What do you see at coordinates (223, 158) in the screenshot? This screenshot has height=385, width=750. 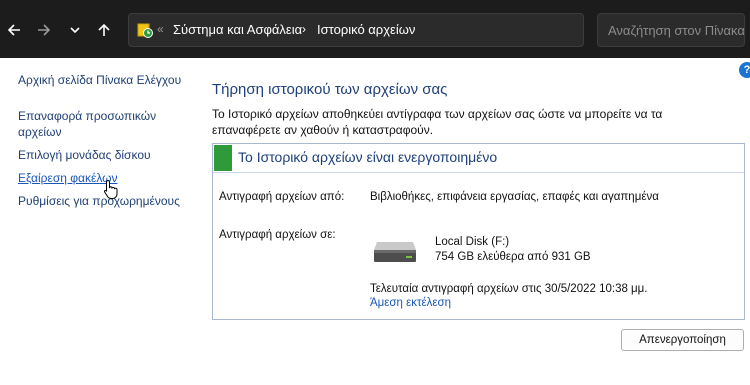 I see `status-indicator` at bounding box center [223, 158].